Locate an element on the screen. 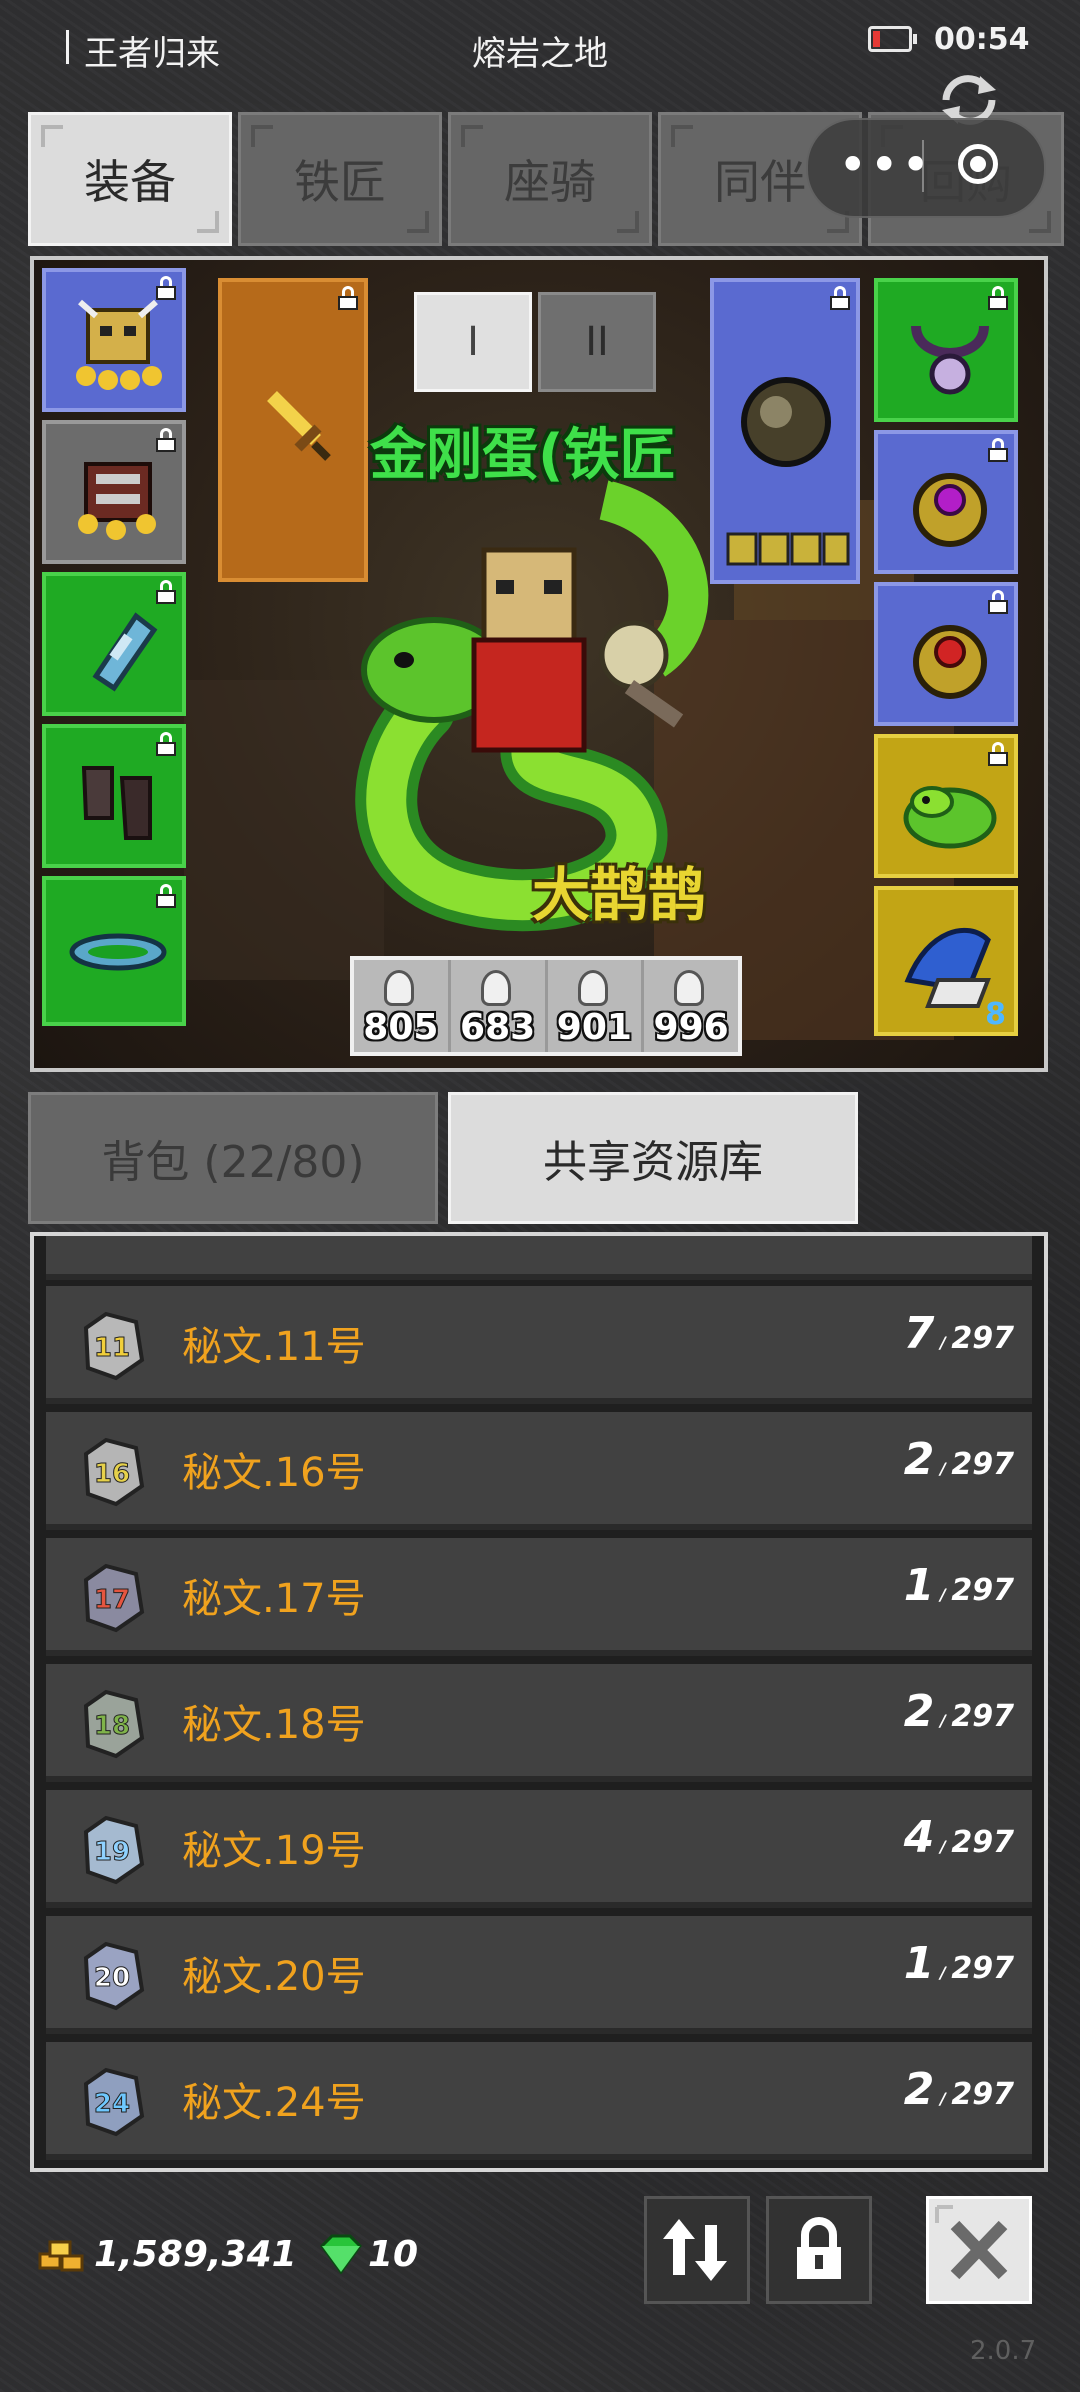  potion-slot-1: 805 is located at coordinates (402, 1006).